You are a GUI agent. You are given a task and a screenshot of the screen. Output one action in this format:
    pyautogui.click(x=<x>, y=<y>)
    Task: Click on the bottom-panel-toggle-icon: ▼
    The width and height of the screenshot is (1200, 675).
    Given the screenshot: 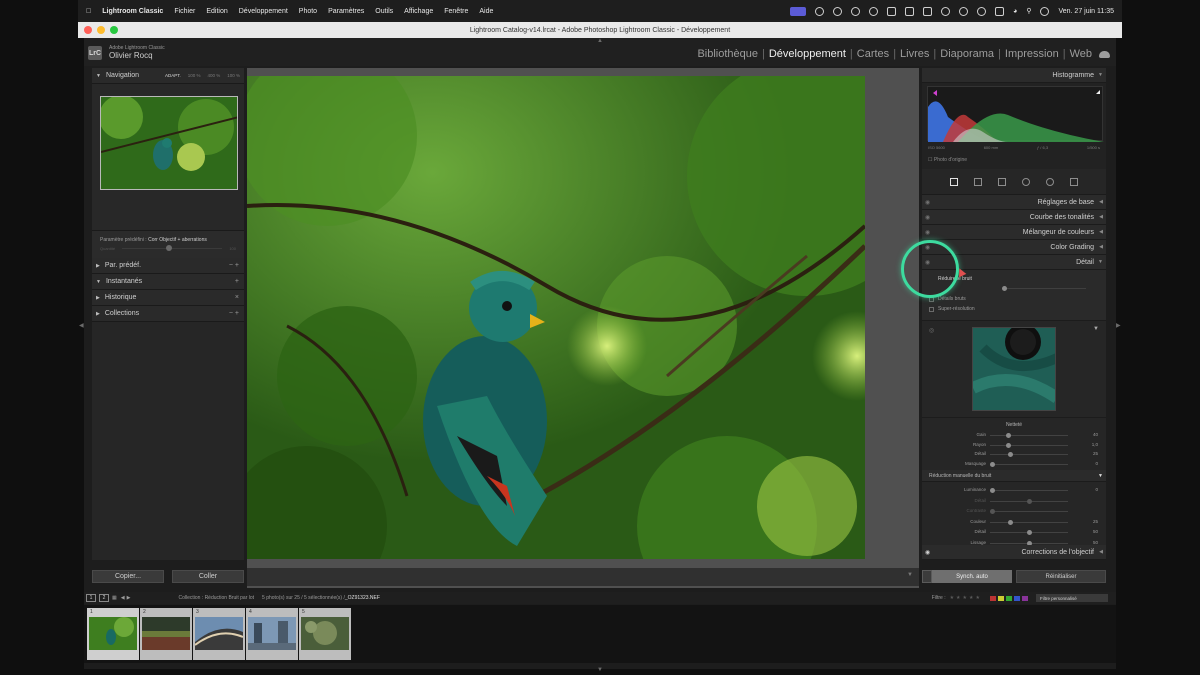 What is the action you would take?
    pyautogui.click(x=600, y=670)
    